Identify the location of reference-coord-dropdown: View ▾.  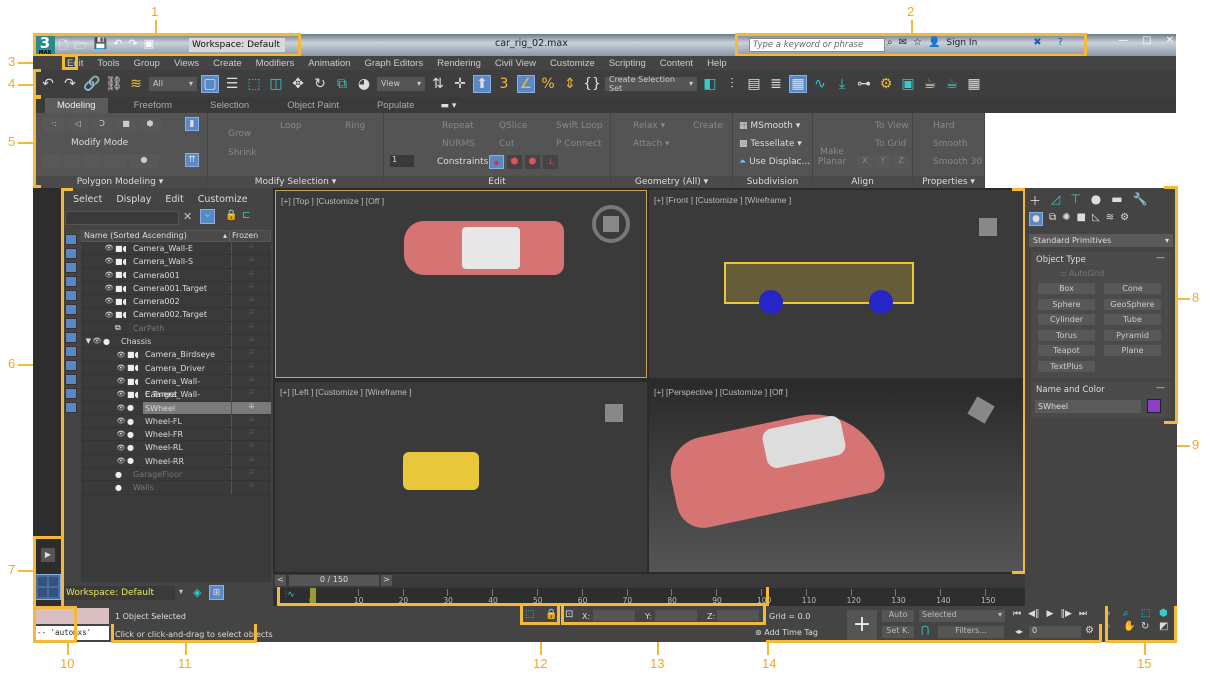
(401, 83).